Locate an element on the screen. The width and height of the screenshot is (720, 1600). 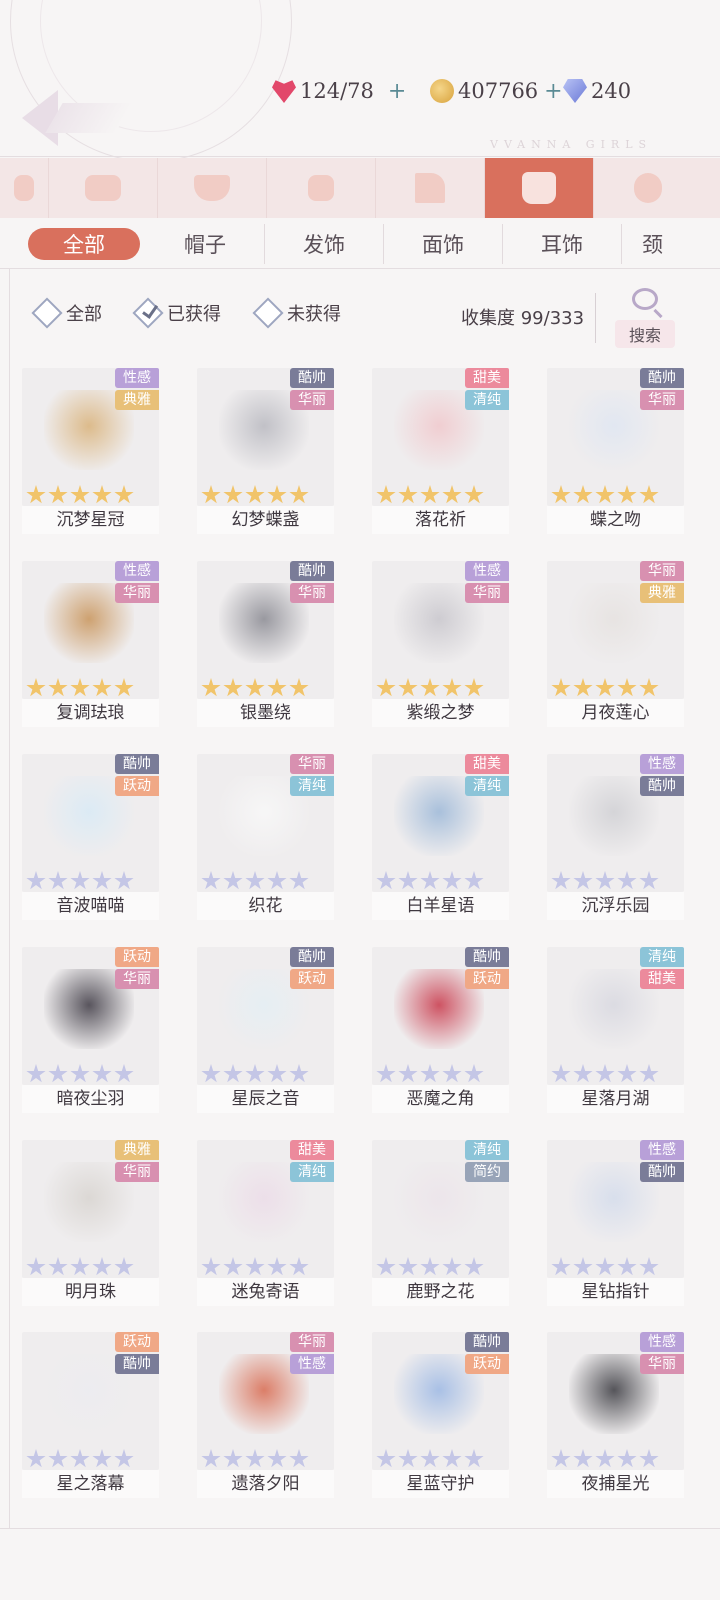
item-card: 甜美 清纯 落花祈 is located at coordinates (440, 451).